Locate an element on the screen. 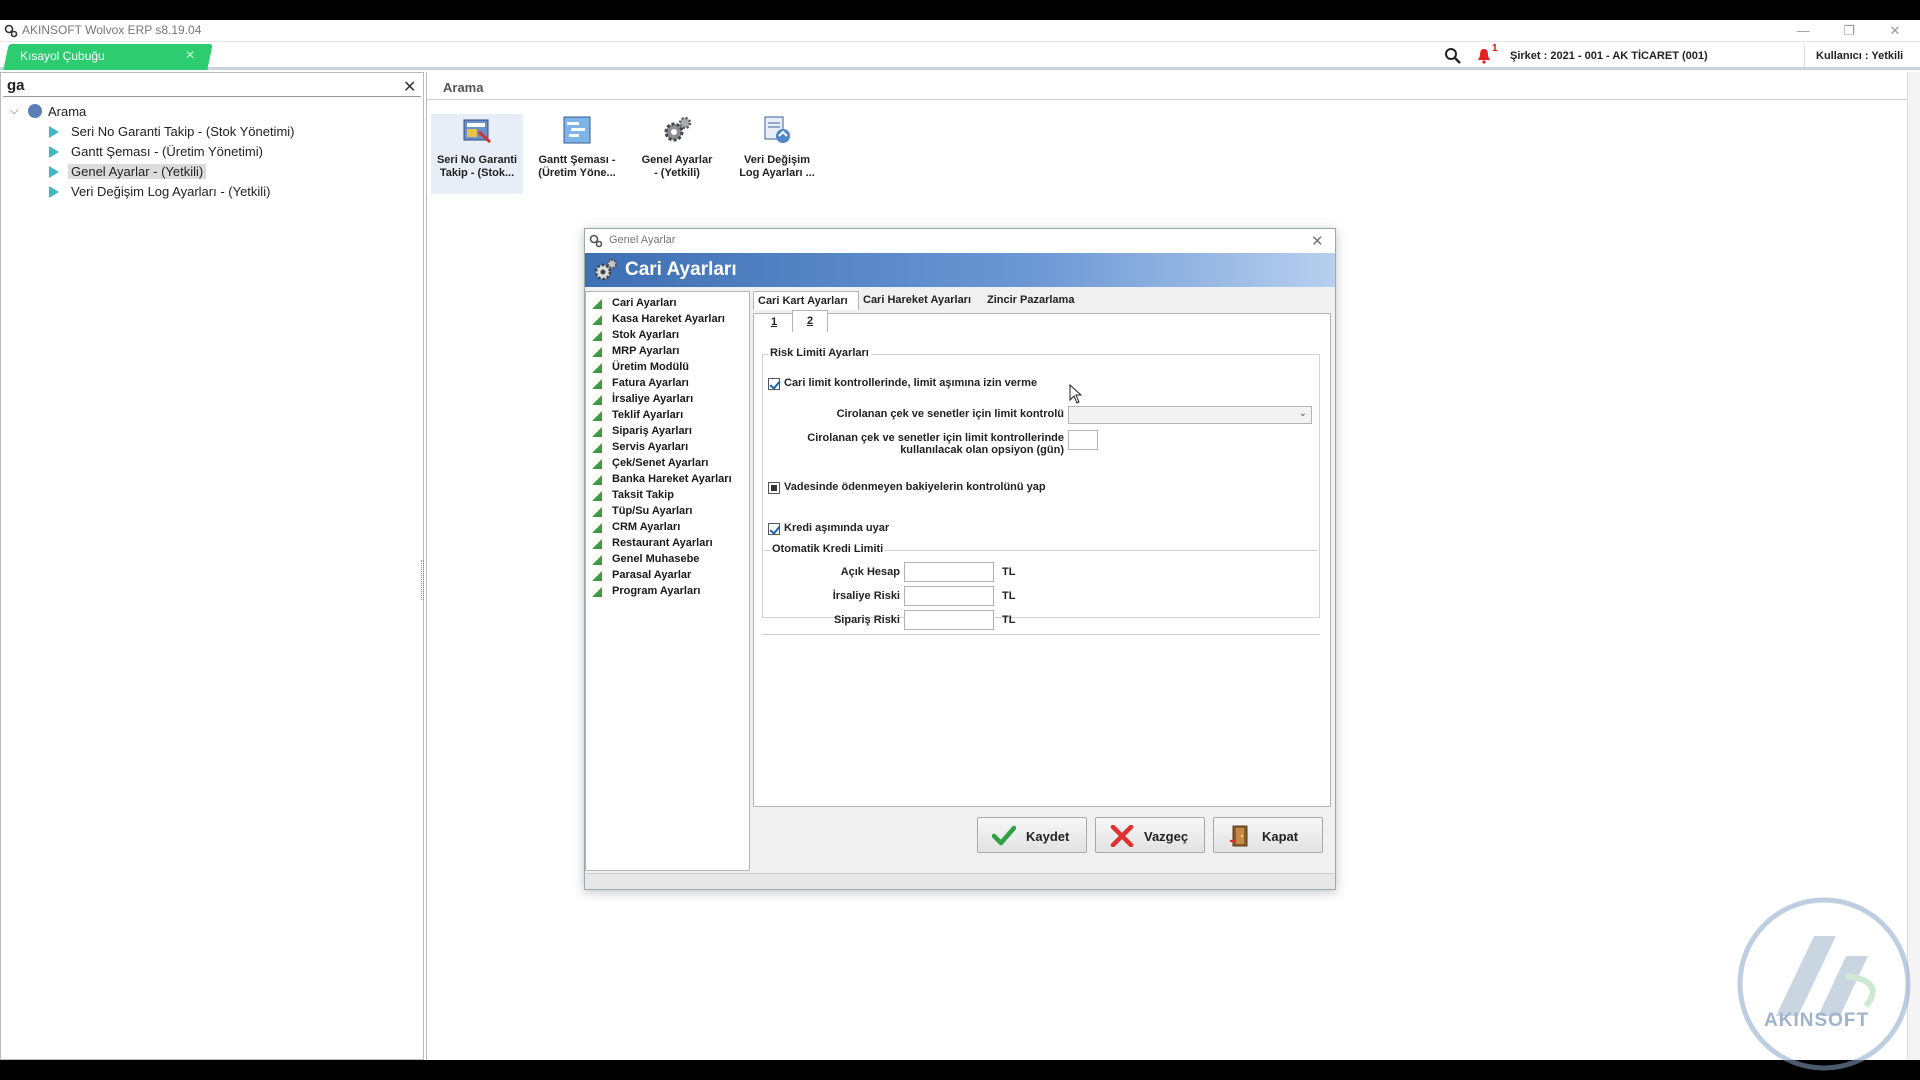 The height and width of the screenshot is (1080, 1920). user-info: Kullanıcı : Yetkili is located at coordinates (1859, 56).